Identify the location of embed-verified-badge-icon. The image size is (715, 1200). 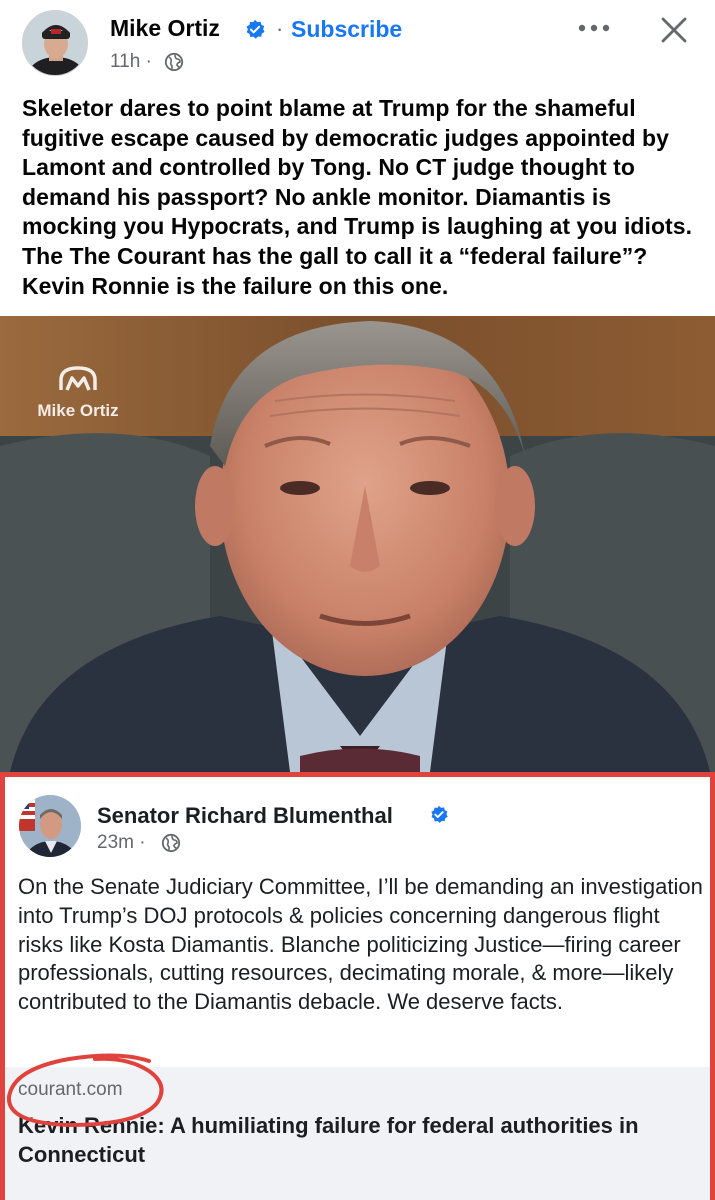
(439, 814).